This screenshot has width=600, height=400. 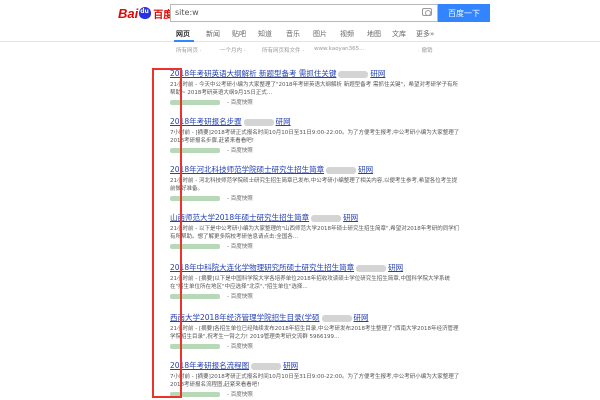 I want to click on search-button: 百度一下, so click(x=464, y=13).